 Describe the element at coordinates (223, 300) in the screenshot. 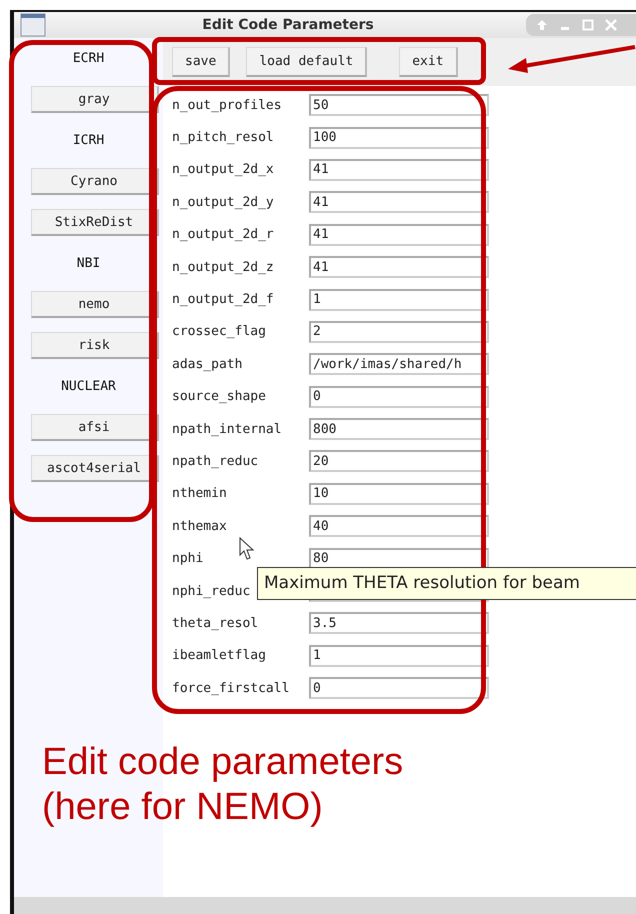

I see `parameter-label: n_output_2d_f` at that location.